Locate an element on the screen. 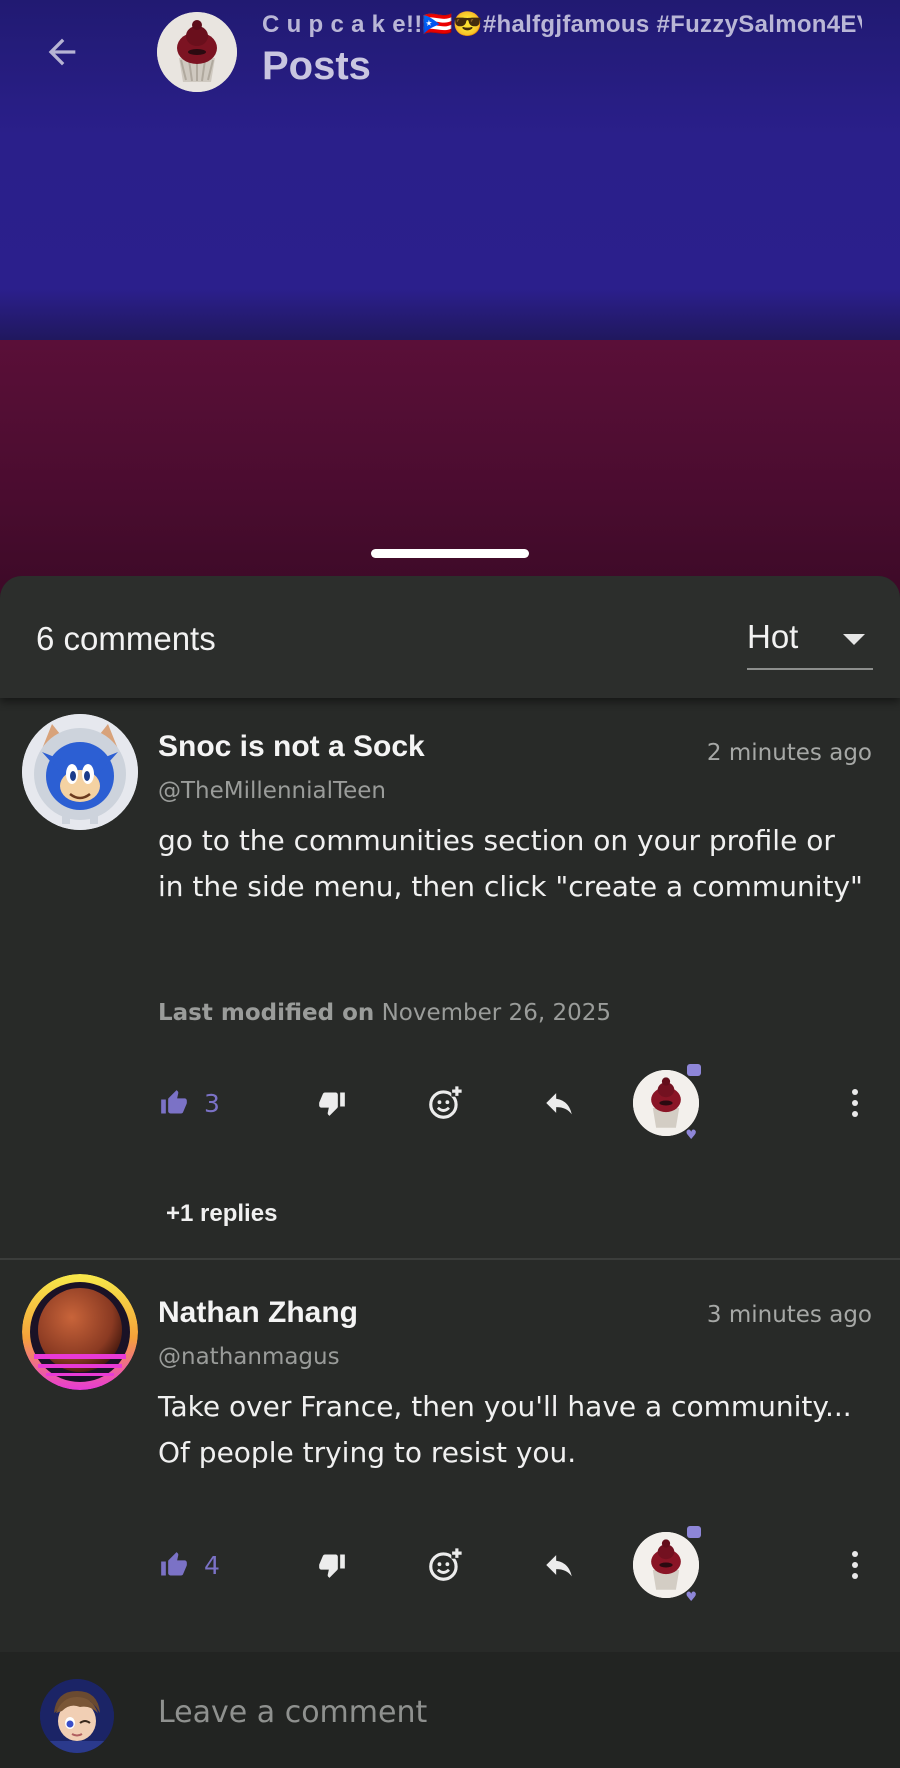 Image resolution: width=900 pixels, height=1768 pixels. comment-count: 6 comments is located at coordinates (126, 638).